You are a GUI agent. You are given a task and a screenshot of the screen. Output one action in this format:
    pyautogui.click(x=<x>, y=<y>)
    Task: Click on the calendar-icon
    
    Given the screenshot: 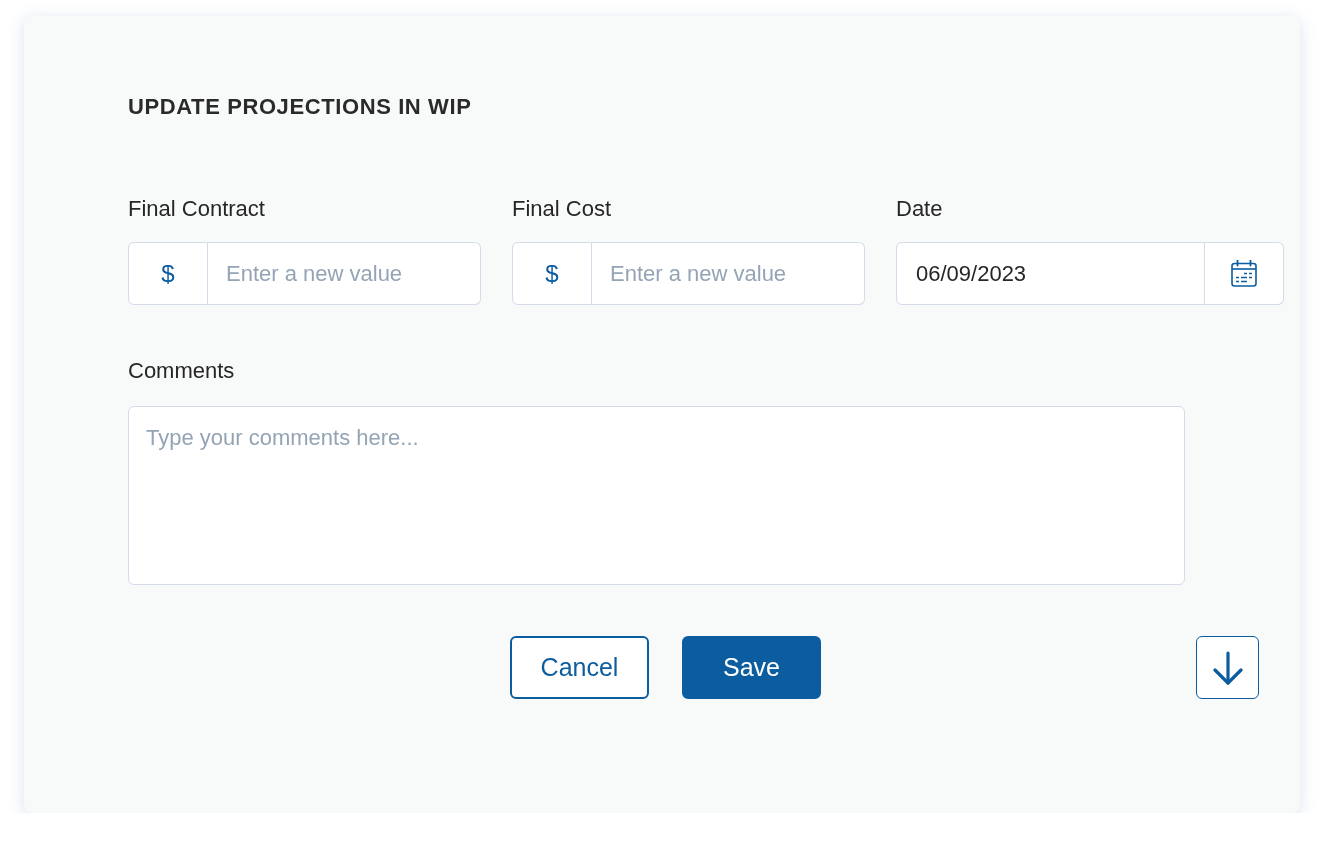 What is the action you would take?
    pyautogui.click(x=1244, y=273)
    